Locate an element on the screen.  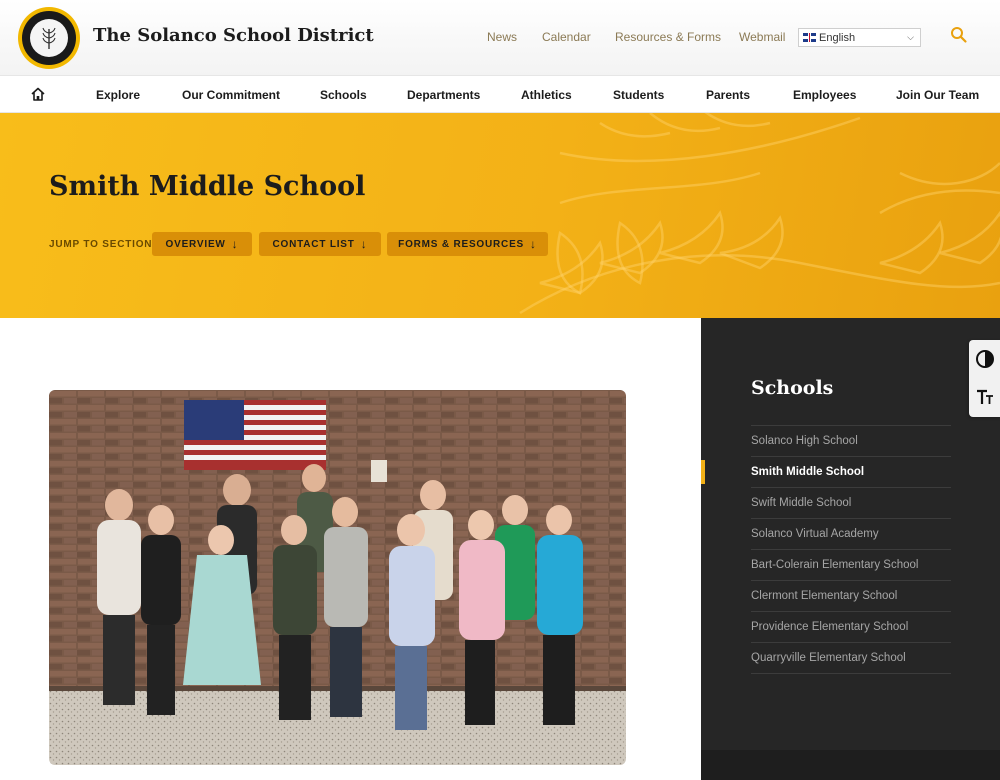
nav-employees: Employees is located at coordinates (824, 95).